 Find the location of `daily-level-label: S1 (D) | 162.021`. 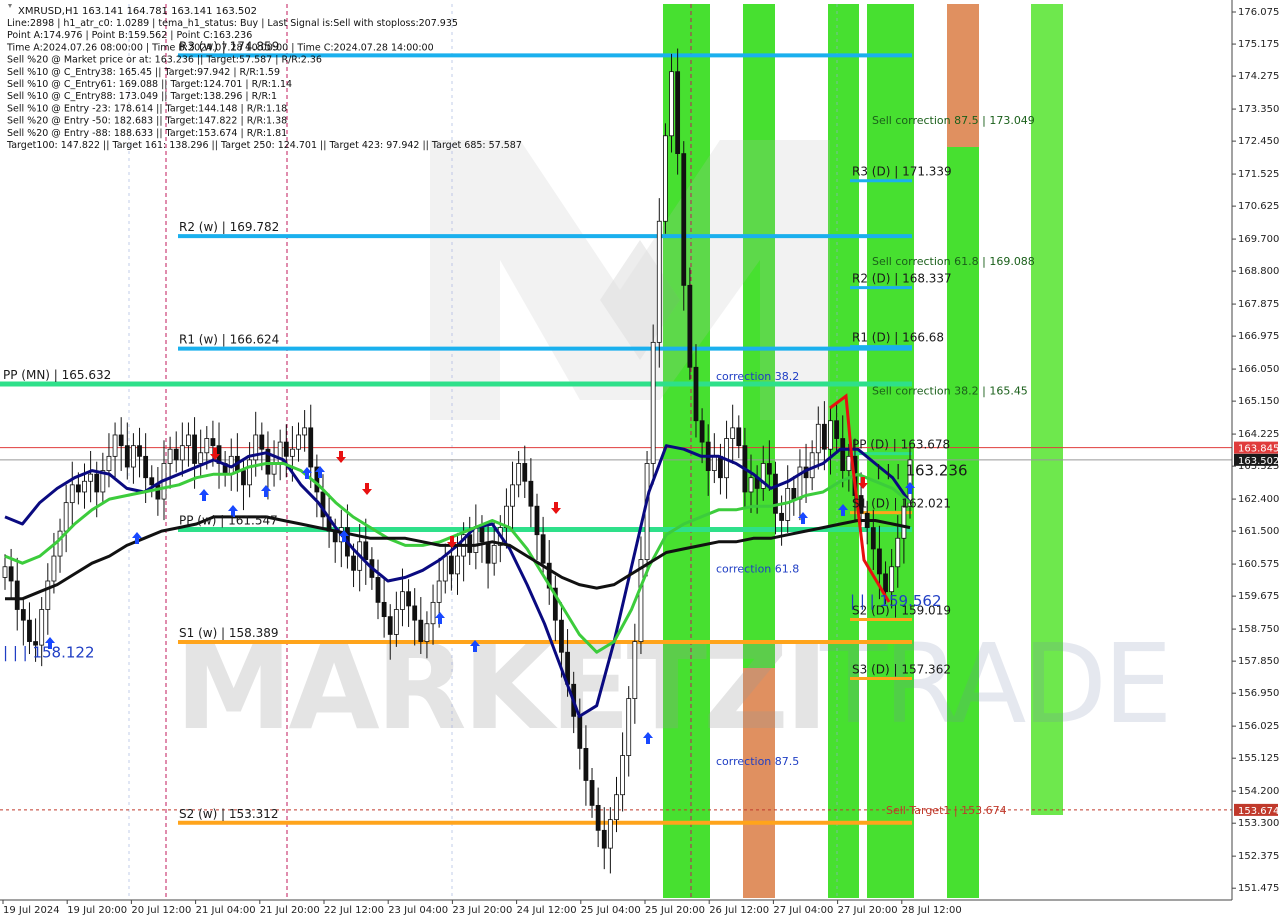

daily-level-label: S1 (D) | 162.021 is located at coordinates (901, 504).